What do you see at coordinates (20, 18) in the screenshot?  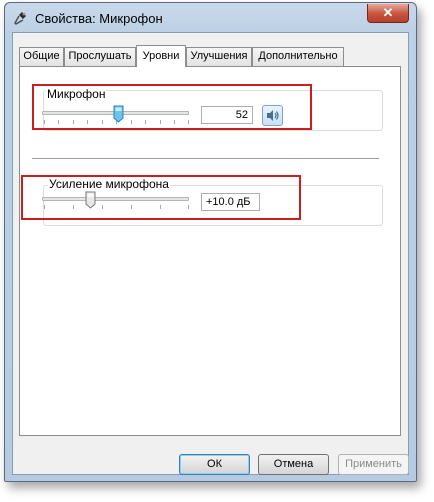 I see `microphone-icon` at bounding box center [20, 18].